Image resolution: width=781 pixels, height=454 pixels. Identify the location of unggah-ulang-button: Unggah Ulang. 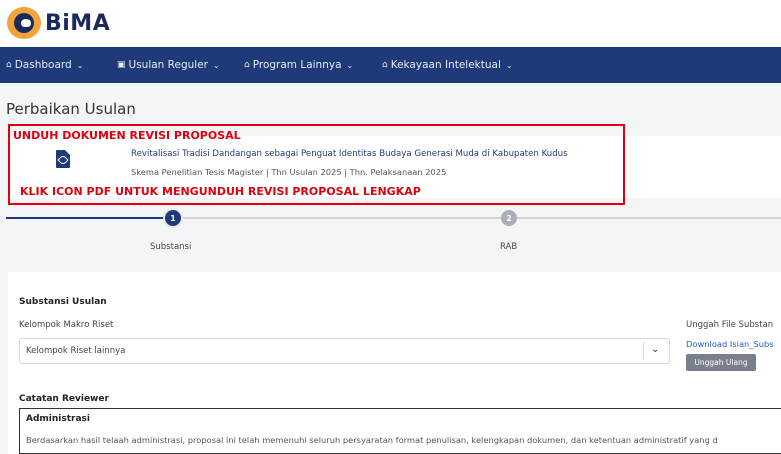
(721, 362).